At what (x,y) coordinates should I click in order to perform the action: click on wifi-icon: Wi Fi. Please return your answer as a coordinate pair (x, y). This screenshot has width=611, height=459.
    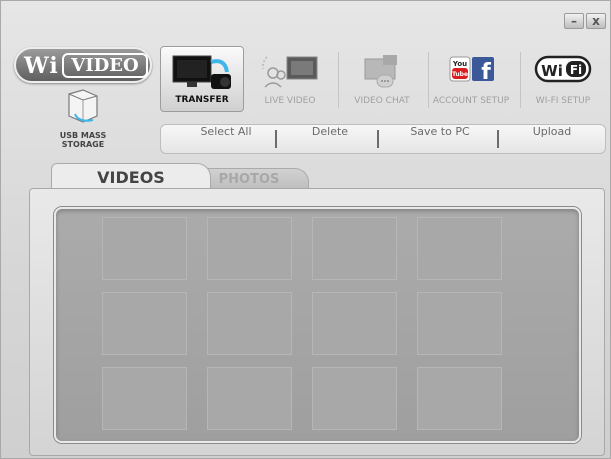
    Looking at the image, I should click on (563, 69).